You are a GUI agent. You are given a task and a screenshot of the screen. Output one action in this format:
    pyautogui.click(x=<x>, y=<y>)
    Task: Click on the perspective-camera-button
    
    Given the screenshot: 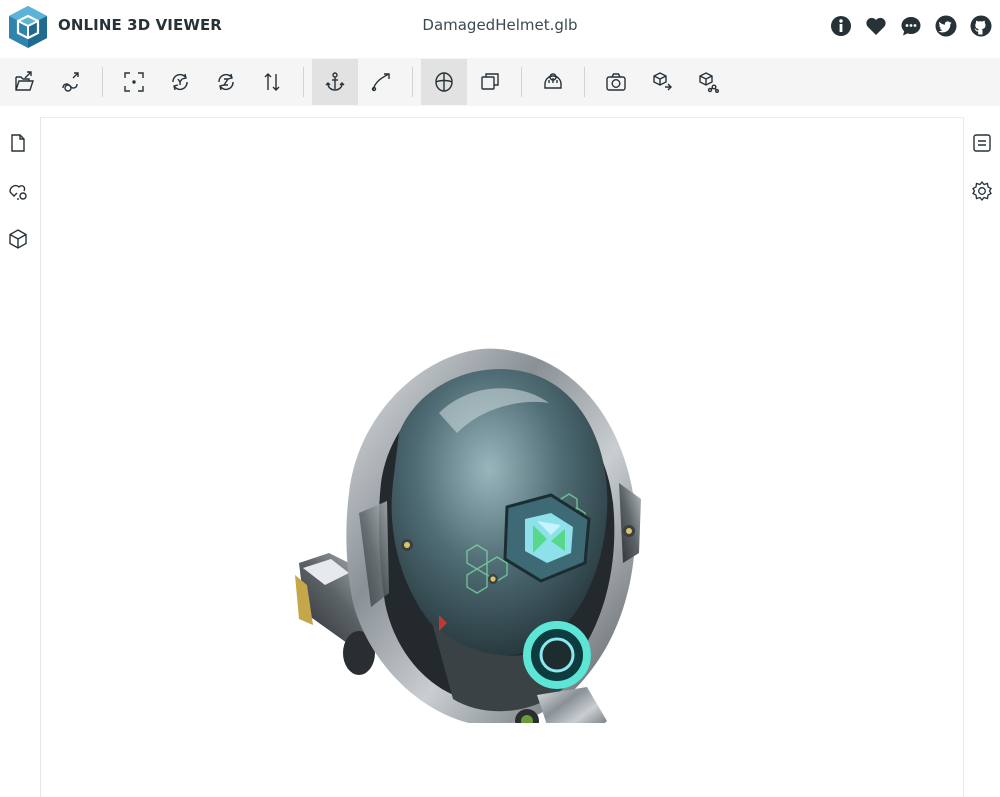 What is the action you would take?
    pyautogui.click(x=444, y=82)
    